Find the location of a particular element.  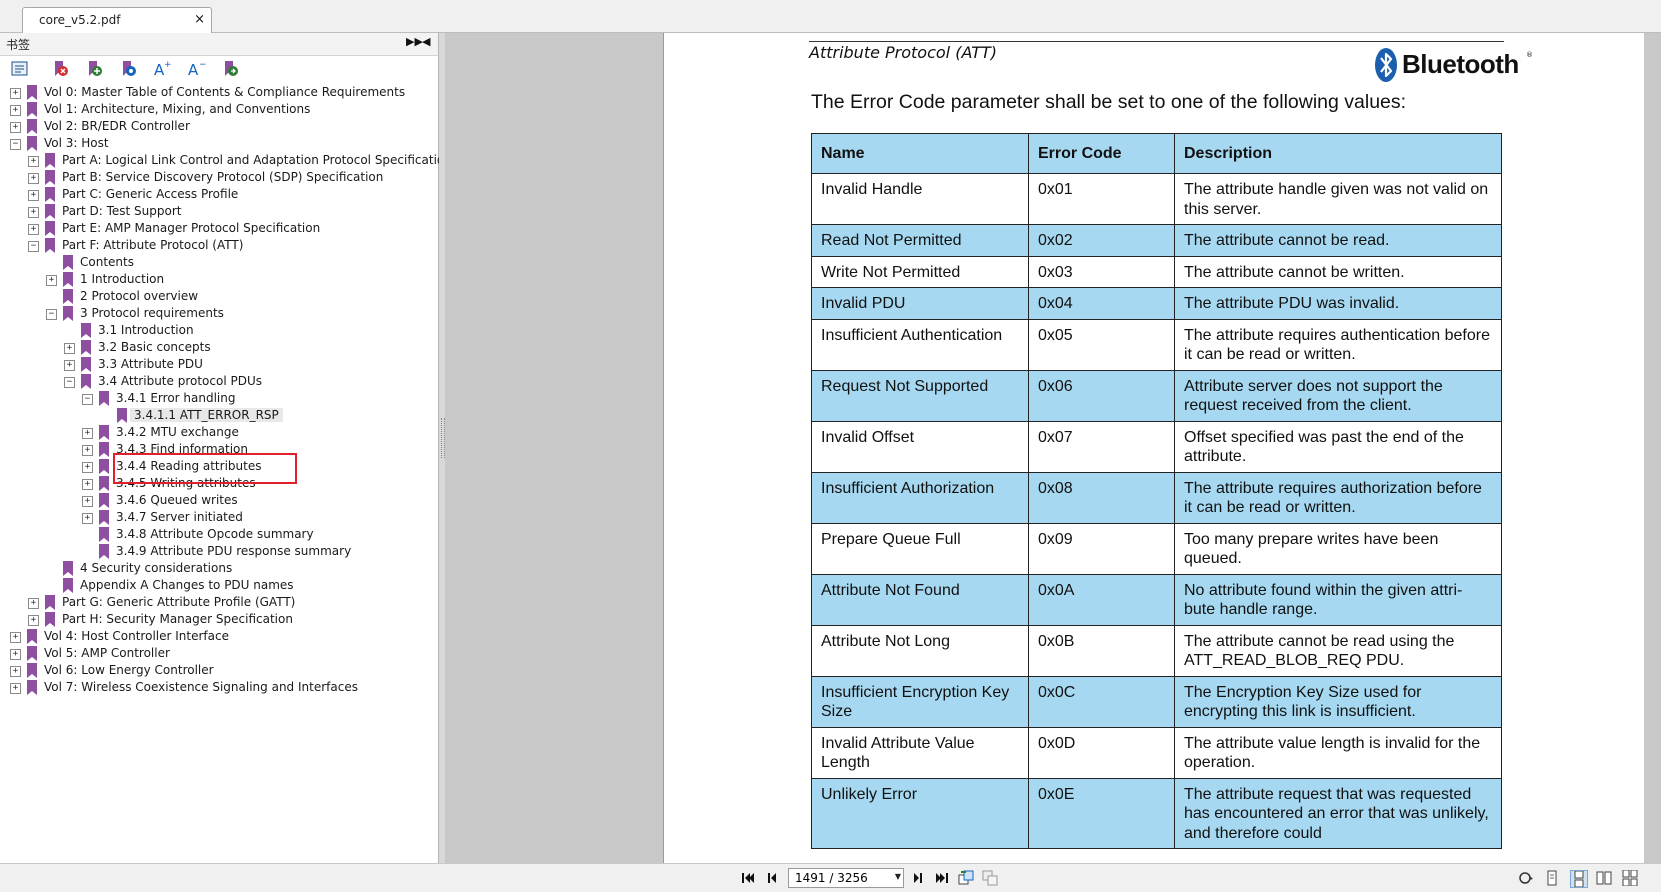

bookmark-item: 3.1 Introduction is located at coordinates (215, 331).